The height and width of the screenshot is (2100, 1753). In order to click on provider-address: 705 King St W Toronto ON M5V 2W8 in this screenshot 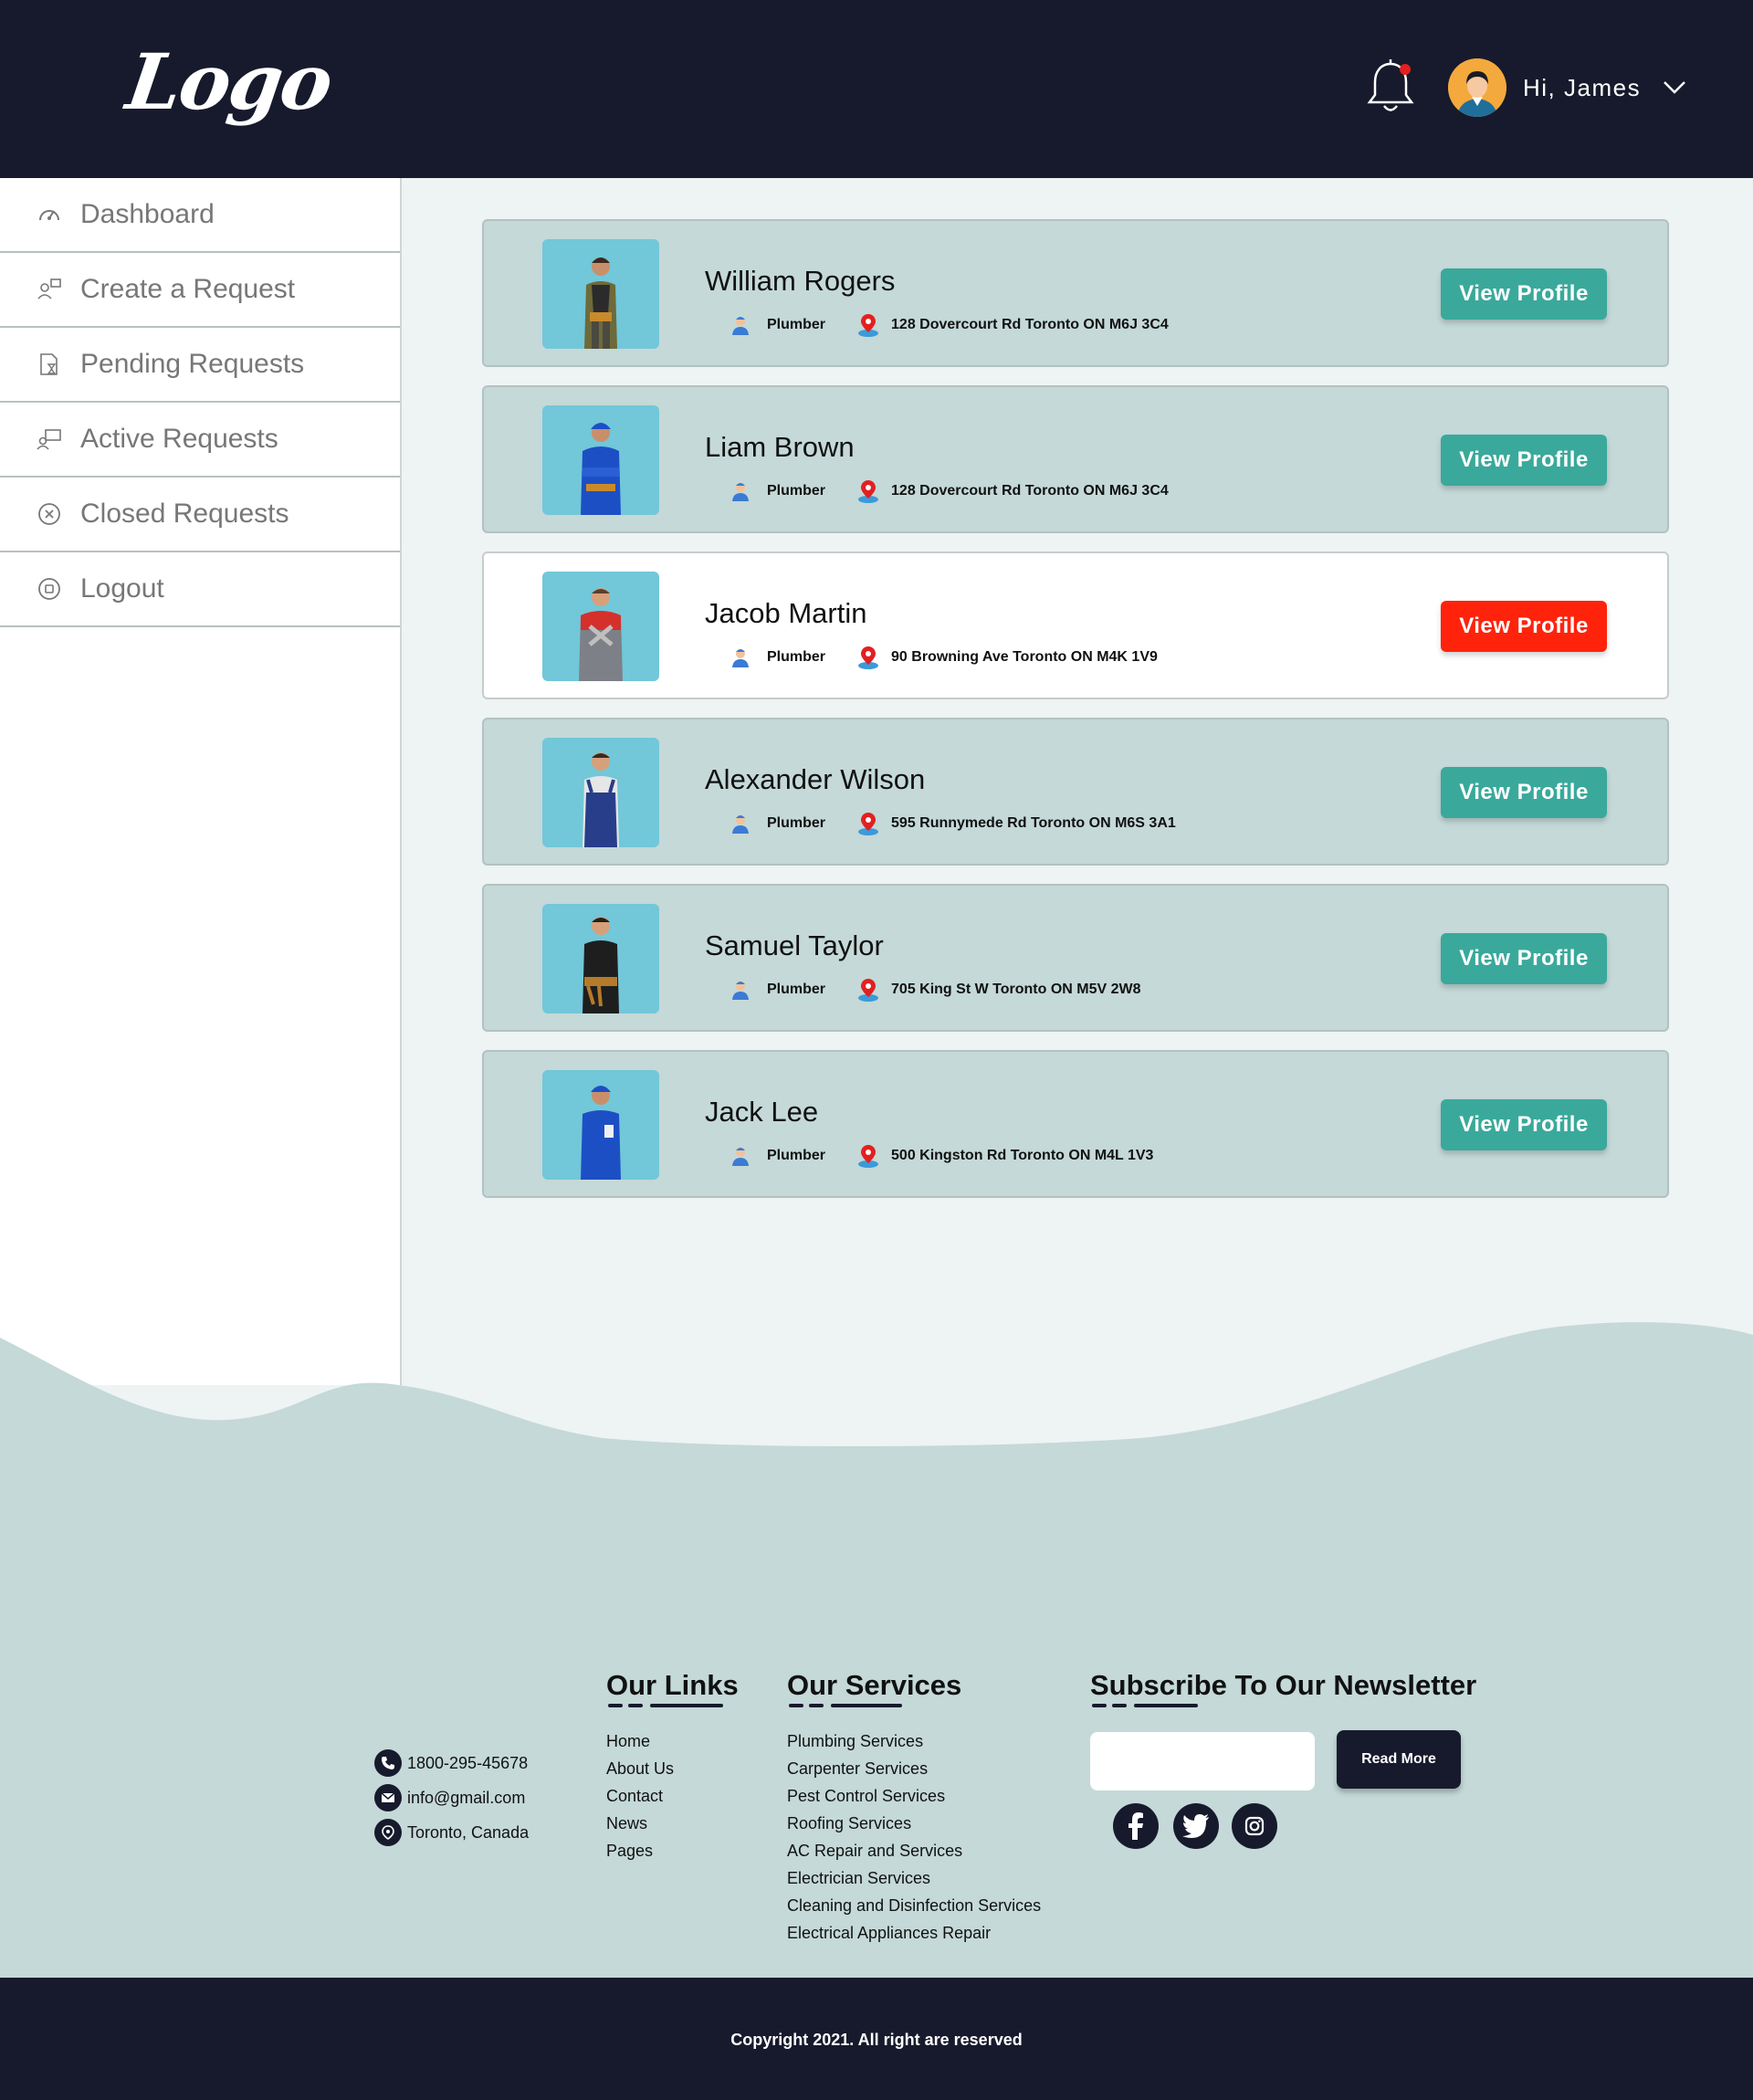, I will do `click(1016, 990)`.